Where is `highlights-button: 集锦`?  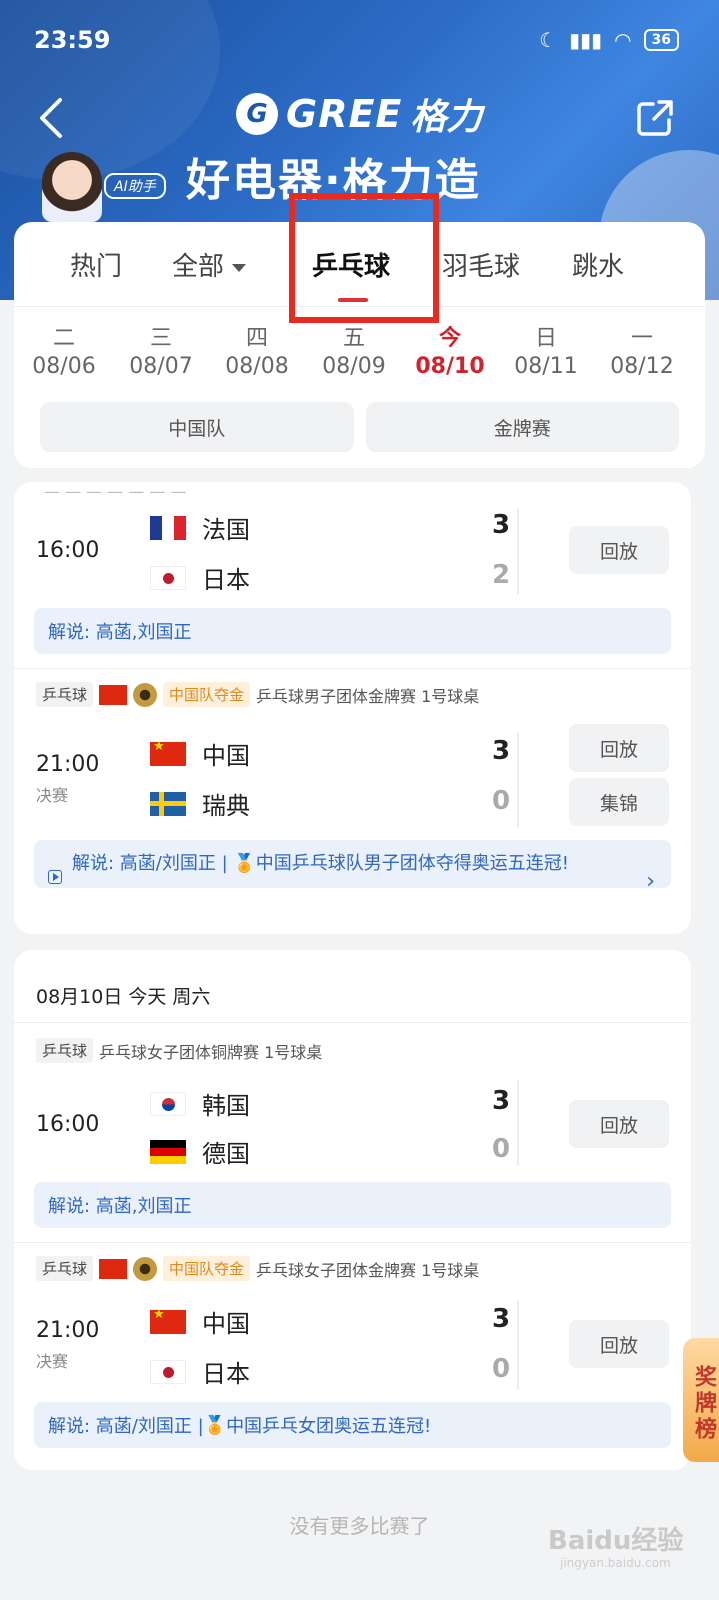 highlights-button: 集锦 is located at coordinates (619, 802).